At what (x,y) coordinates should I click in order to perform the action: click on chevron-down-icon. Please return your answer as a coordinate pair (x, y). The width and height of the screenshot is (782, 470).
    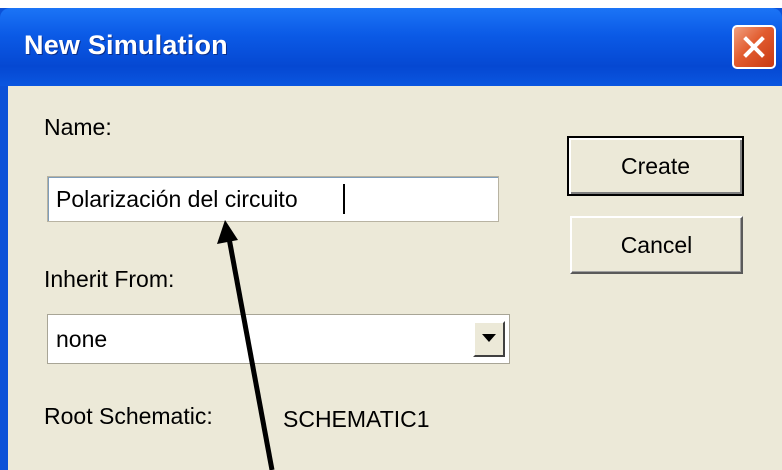
    Looking at the image, I should click on (489, 338).